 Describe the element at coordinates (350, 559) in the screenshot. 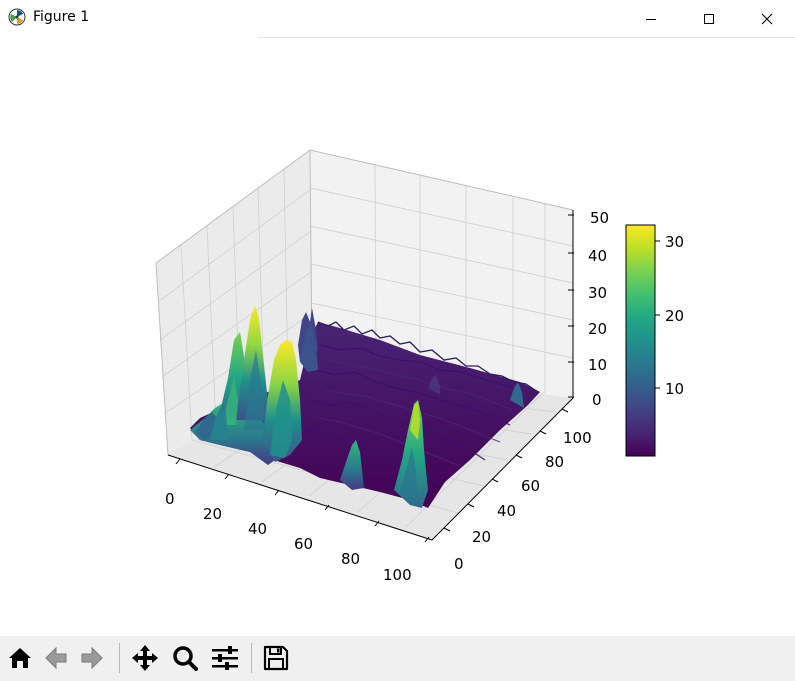

I see `x-tick-label: 80` at that location.